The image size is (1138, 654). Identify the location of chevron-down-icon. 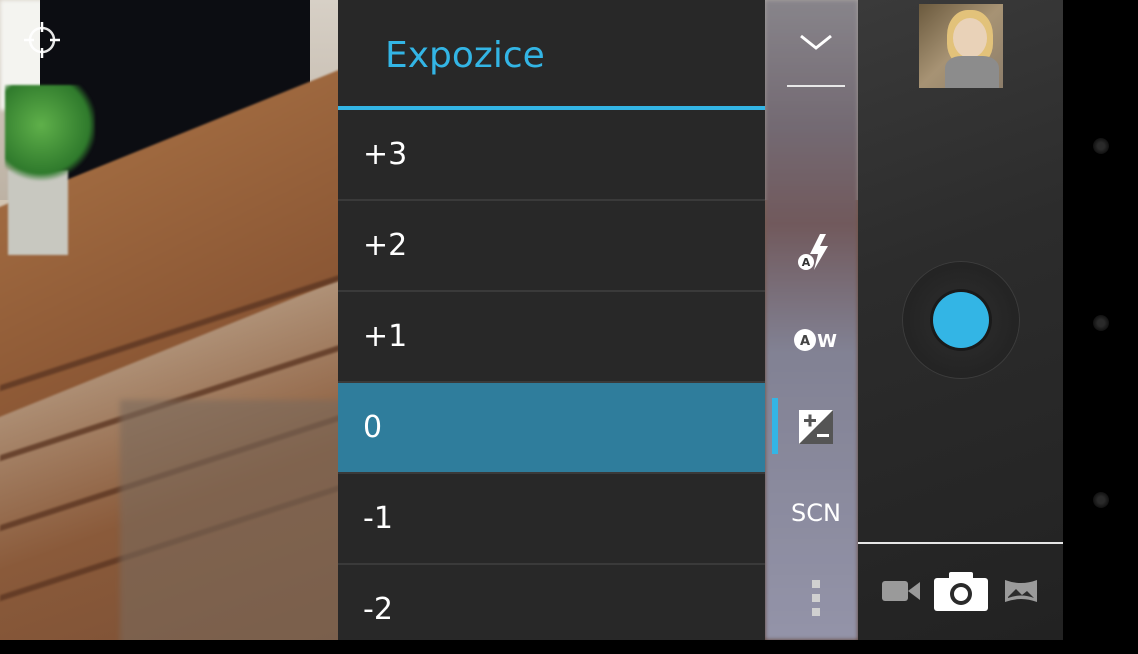
(816, 42).